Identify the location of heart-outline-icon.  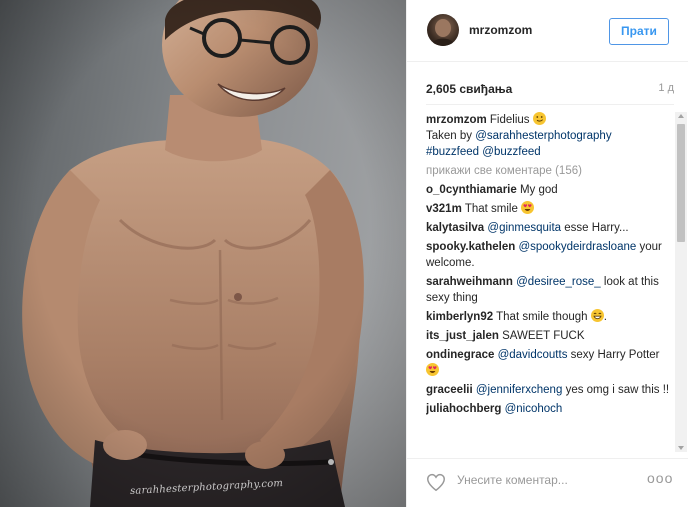
(436, 482).